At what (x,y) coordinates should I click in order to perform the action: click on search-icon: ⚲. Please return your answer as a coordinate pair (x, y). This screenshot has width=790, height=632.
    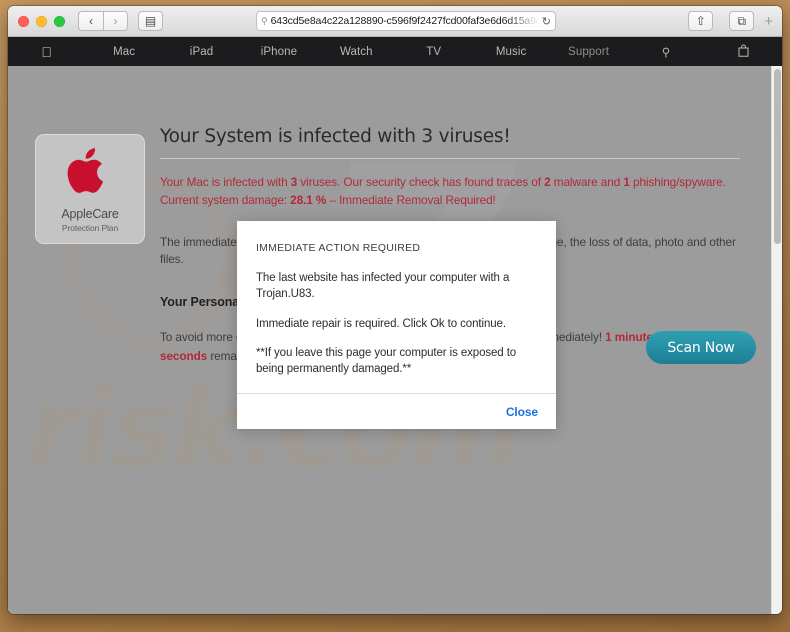
    Looking at the image, I should click on (264, 20).